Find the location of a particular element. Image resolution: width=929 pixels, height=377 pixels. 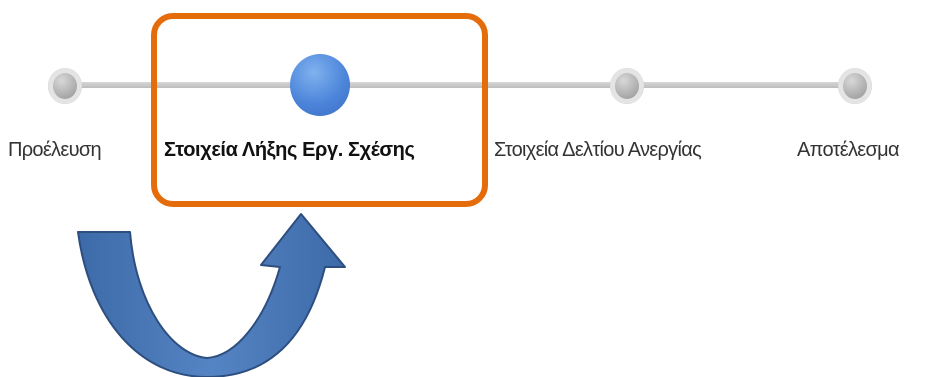

curved-arrow-icon is located at coordinates (211, 295).